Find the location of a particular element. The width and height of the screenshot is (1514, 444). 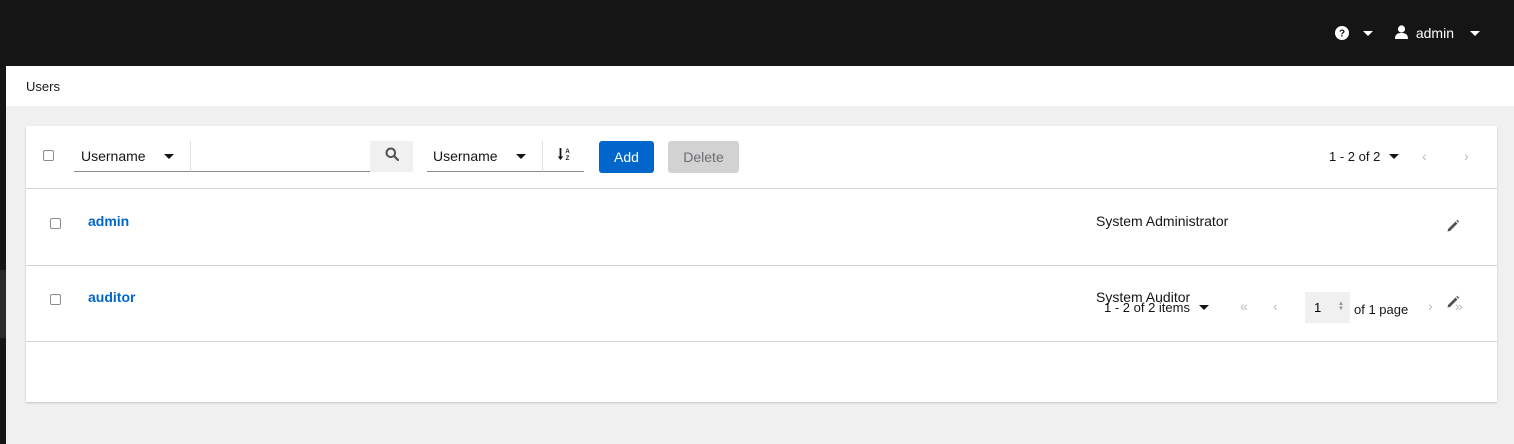

pagination-toggle: 1 - 2 of 2 is located at coordinates (1364, 156).